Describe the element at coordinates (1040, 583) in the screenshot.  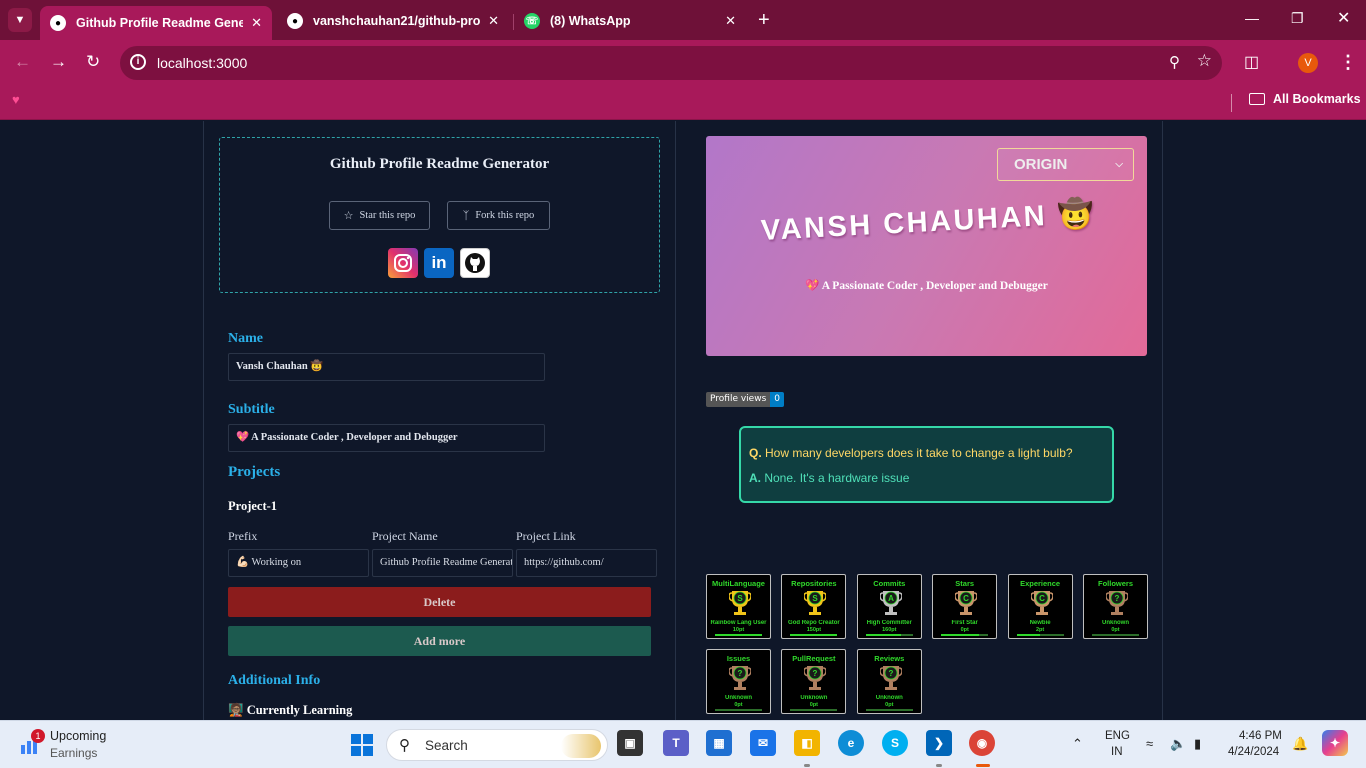
I see `trophy-title: Experience` at that location.